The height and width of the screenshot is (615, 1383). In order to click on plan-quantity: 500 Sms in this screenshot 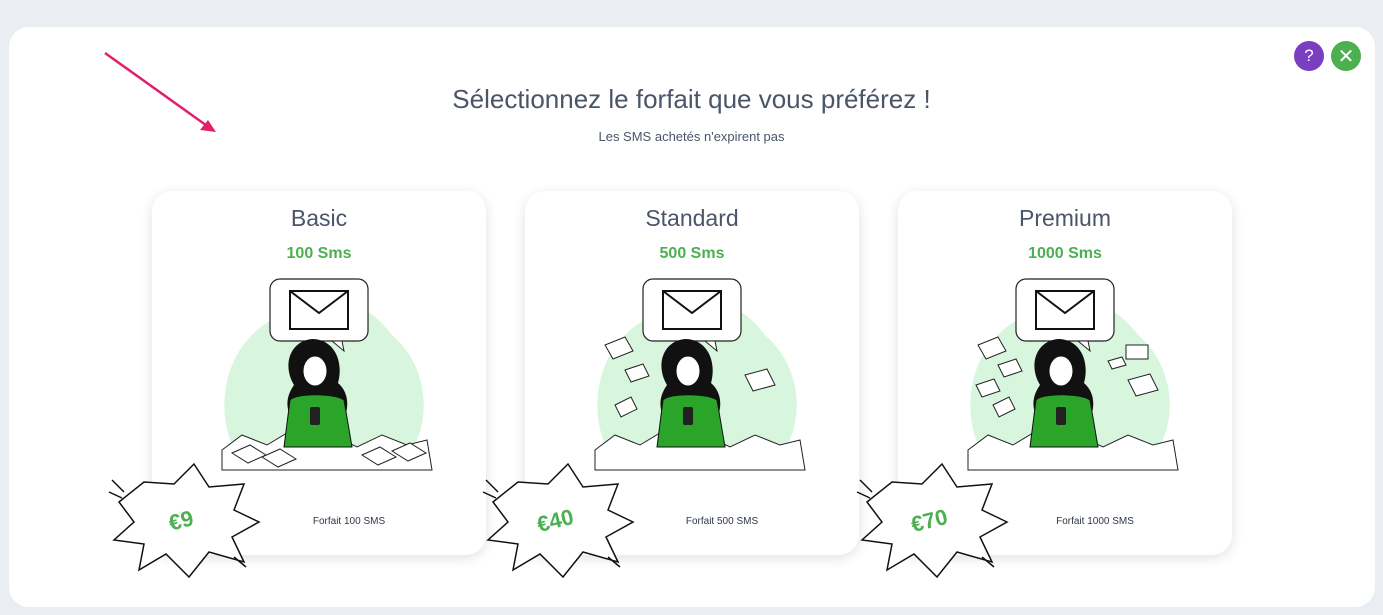, I will do `click(692, 253)`.